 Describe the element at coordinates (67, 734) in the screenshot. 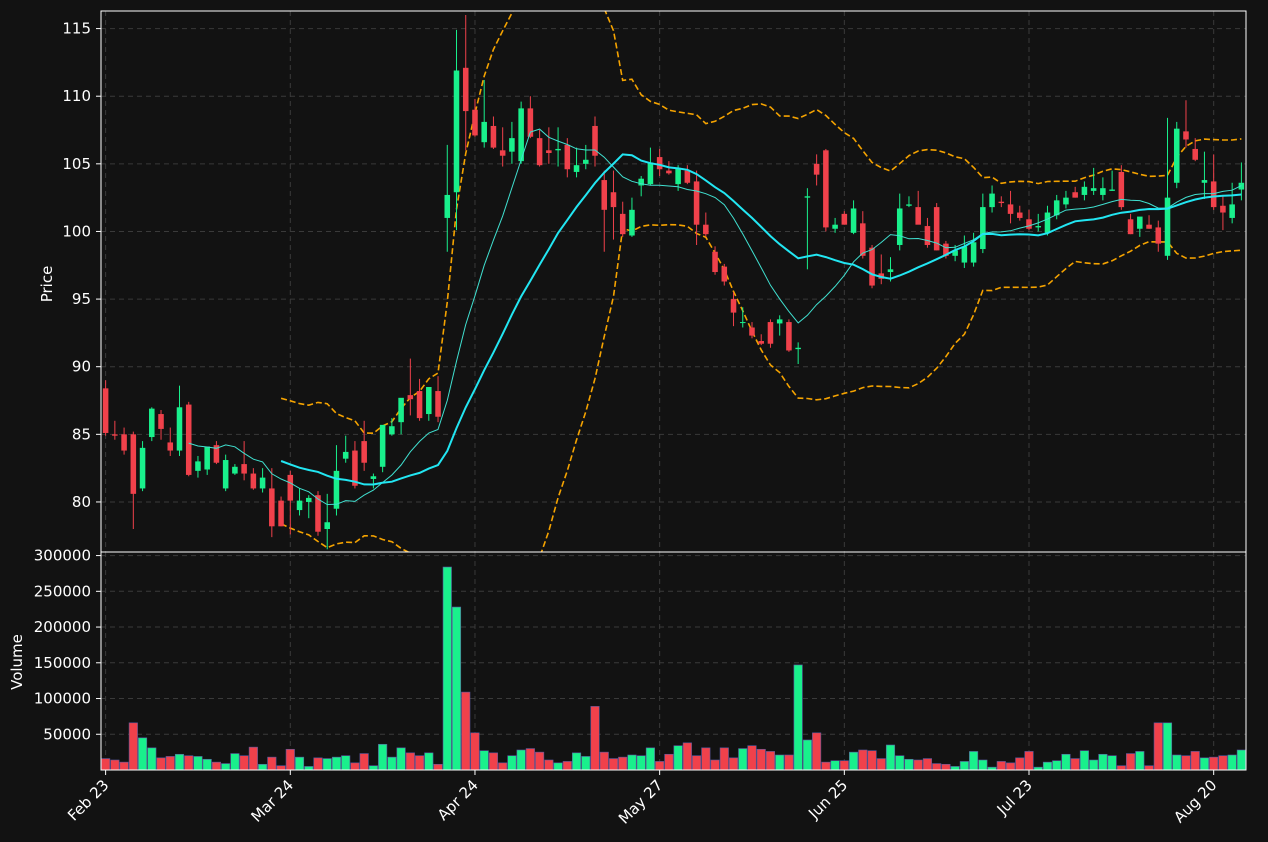

I see `volume-tick-label: 50000` at that location.